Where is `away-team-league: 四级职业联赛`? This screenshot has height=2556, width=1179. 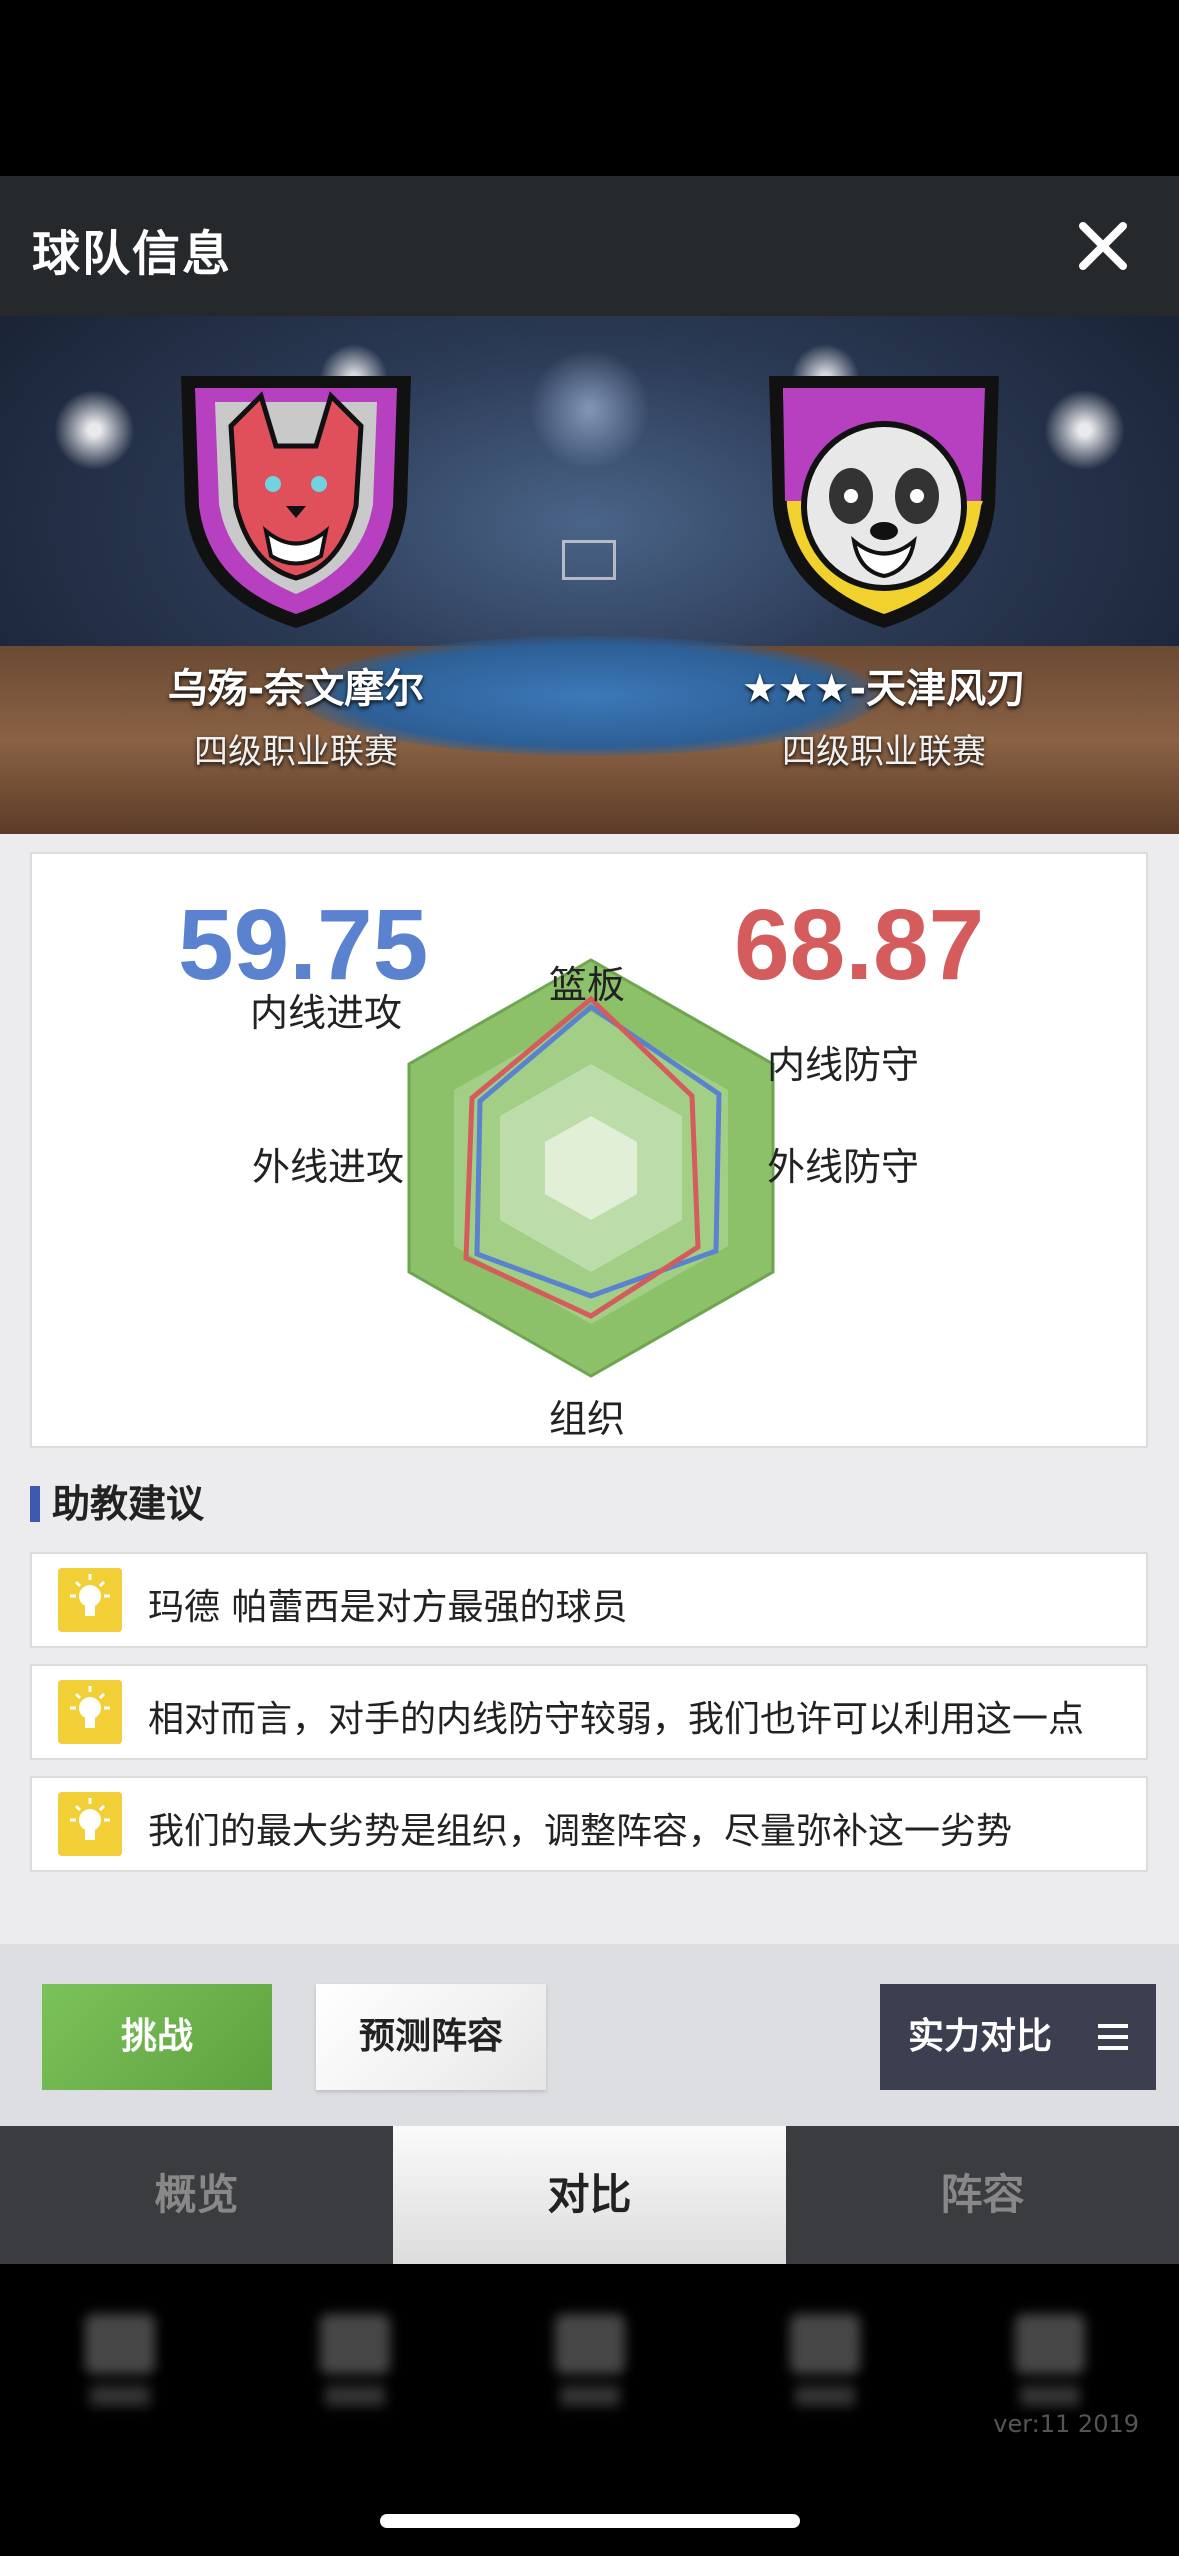
away-team-league: 四级职业联赛 is located at coordinates (884, 752).